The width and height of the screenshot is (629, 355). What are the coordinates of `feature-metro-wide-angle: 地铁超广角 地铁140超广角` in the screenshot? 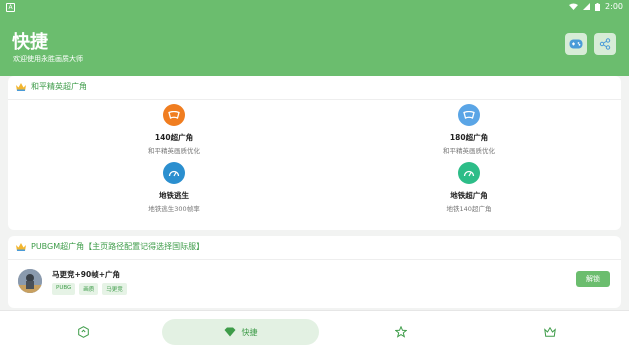 It's located at (469, 187).